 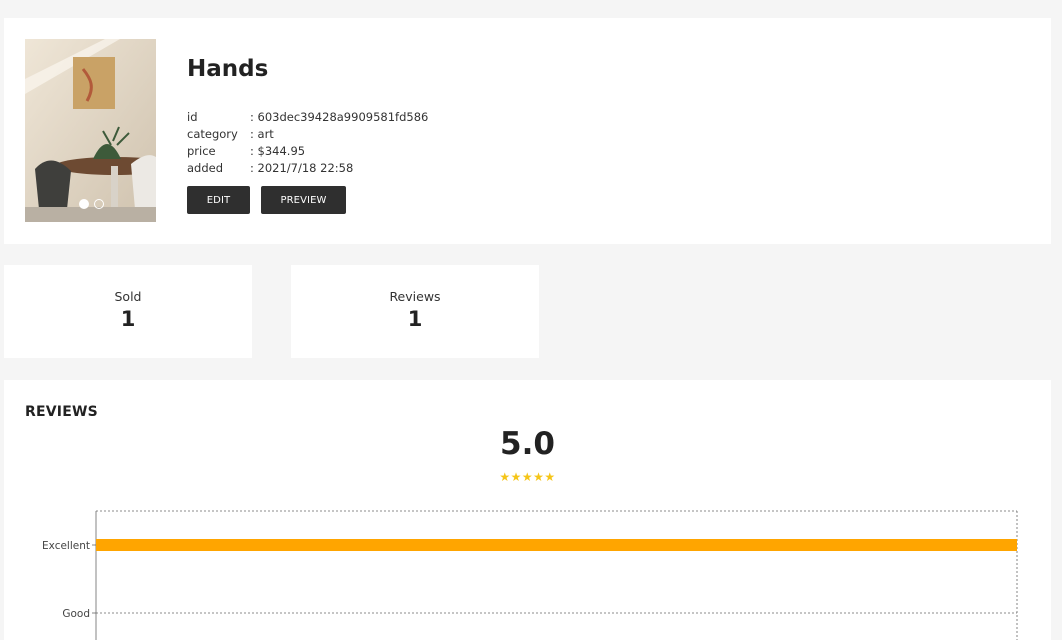 What do you see at coordinates (128, 319) in the screenshot?
I see `sold-value: 1` at bounding box center [128, 319].